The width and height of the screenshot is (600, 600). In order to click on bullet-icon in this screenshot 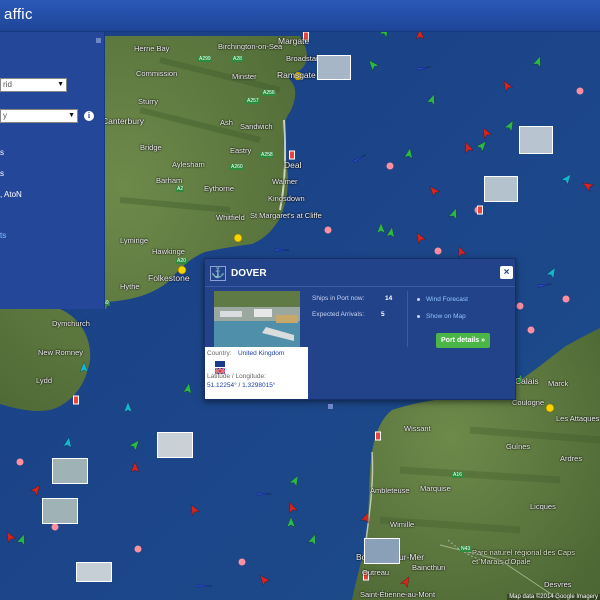, I will do `click(418, 299)`.